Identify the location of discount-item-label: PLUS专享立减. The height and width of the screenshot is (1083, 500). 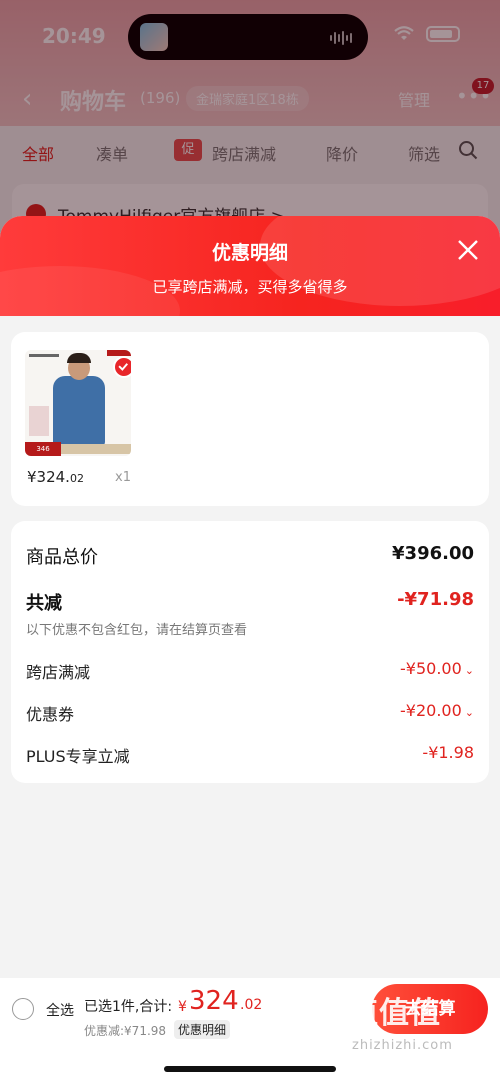
(78, 756).